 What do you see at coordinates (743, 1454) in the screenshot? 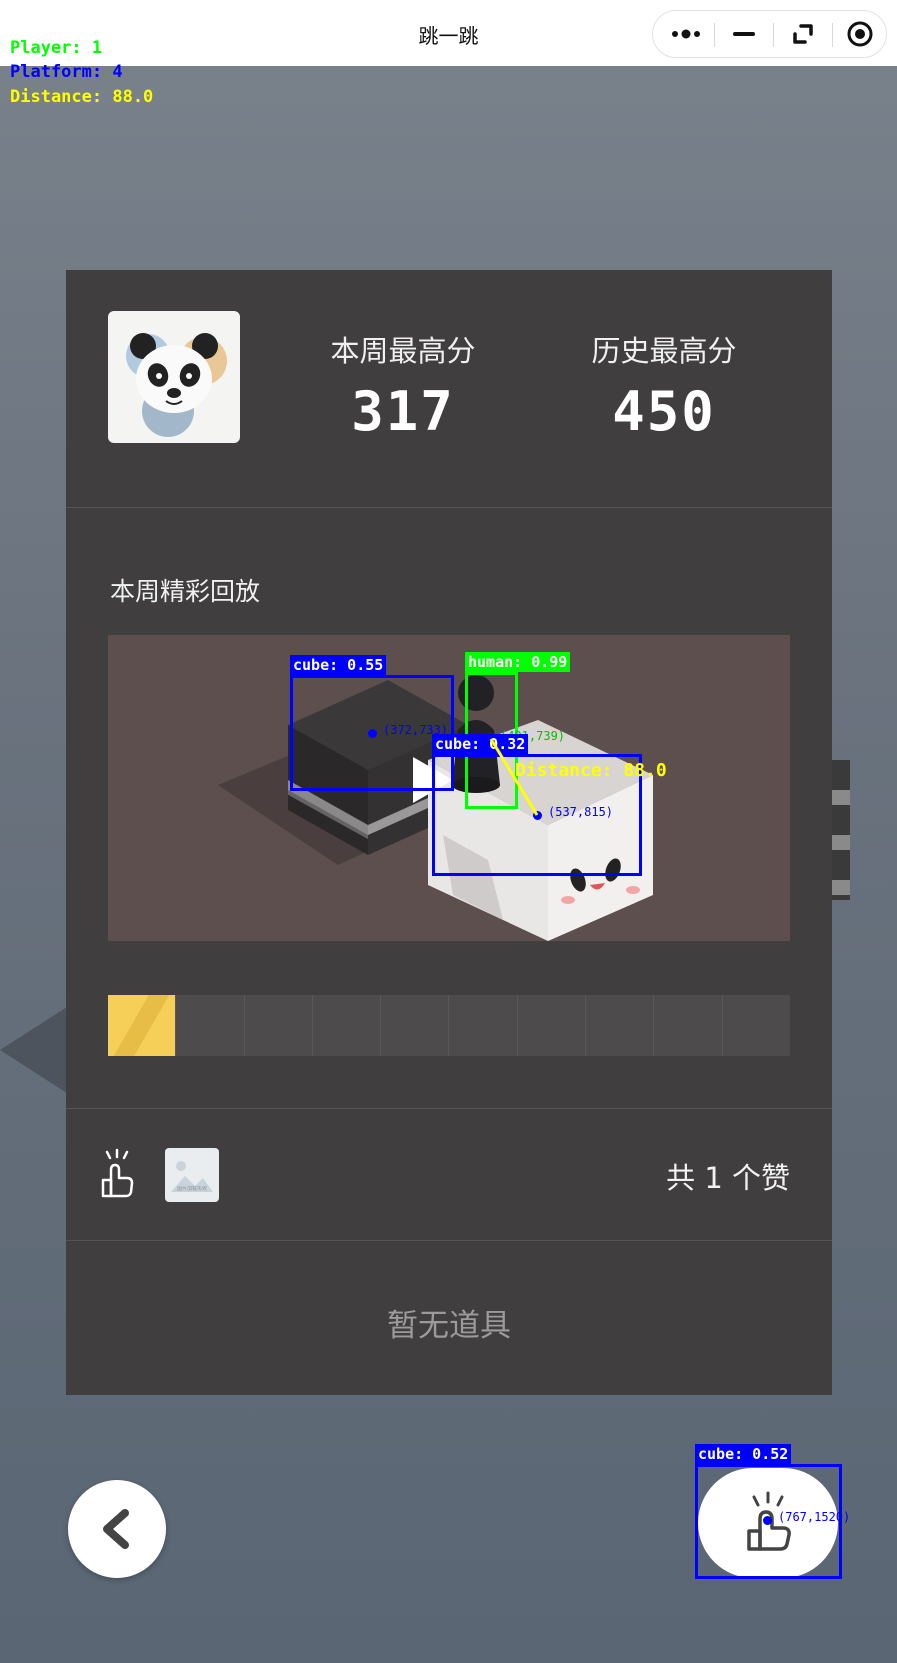
I see `detection-label: cube: 0.52` at bounding box center [743, 1454].